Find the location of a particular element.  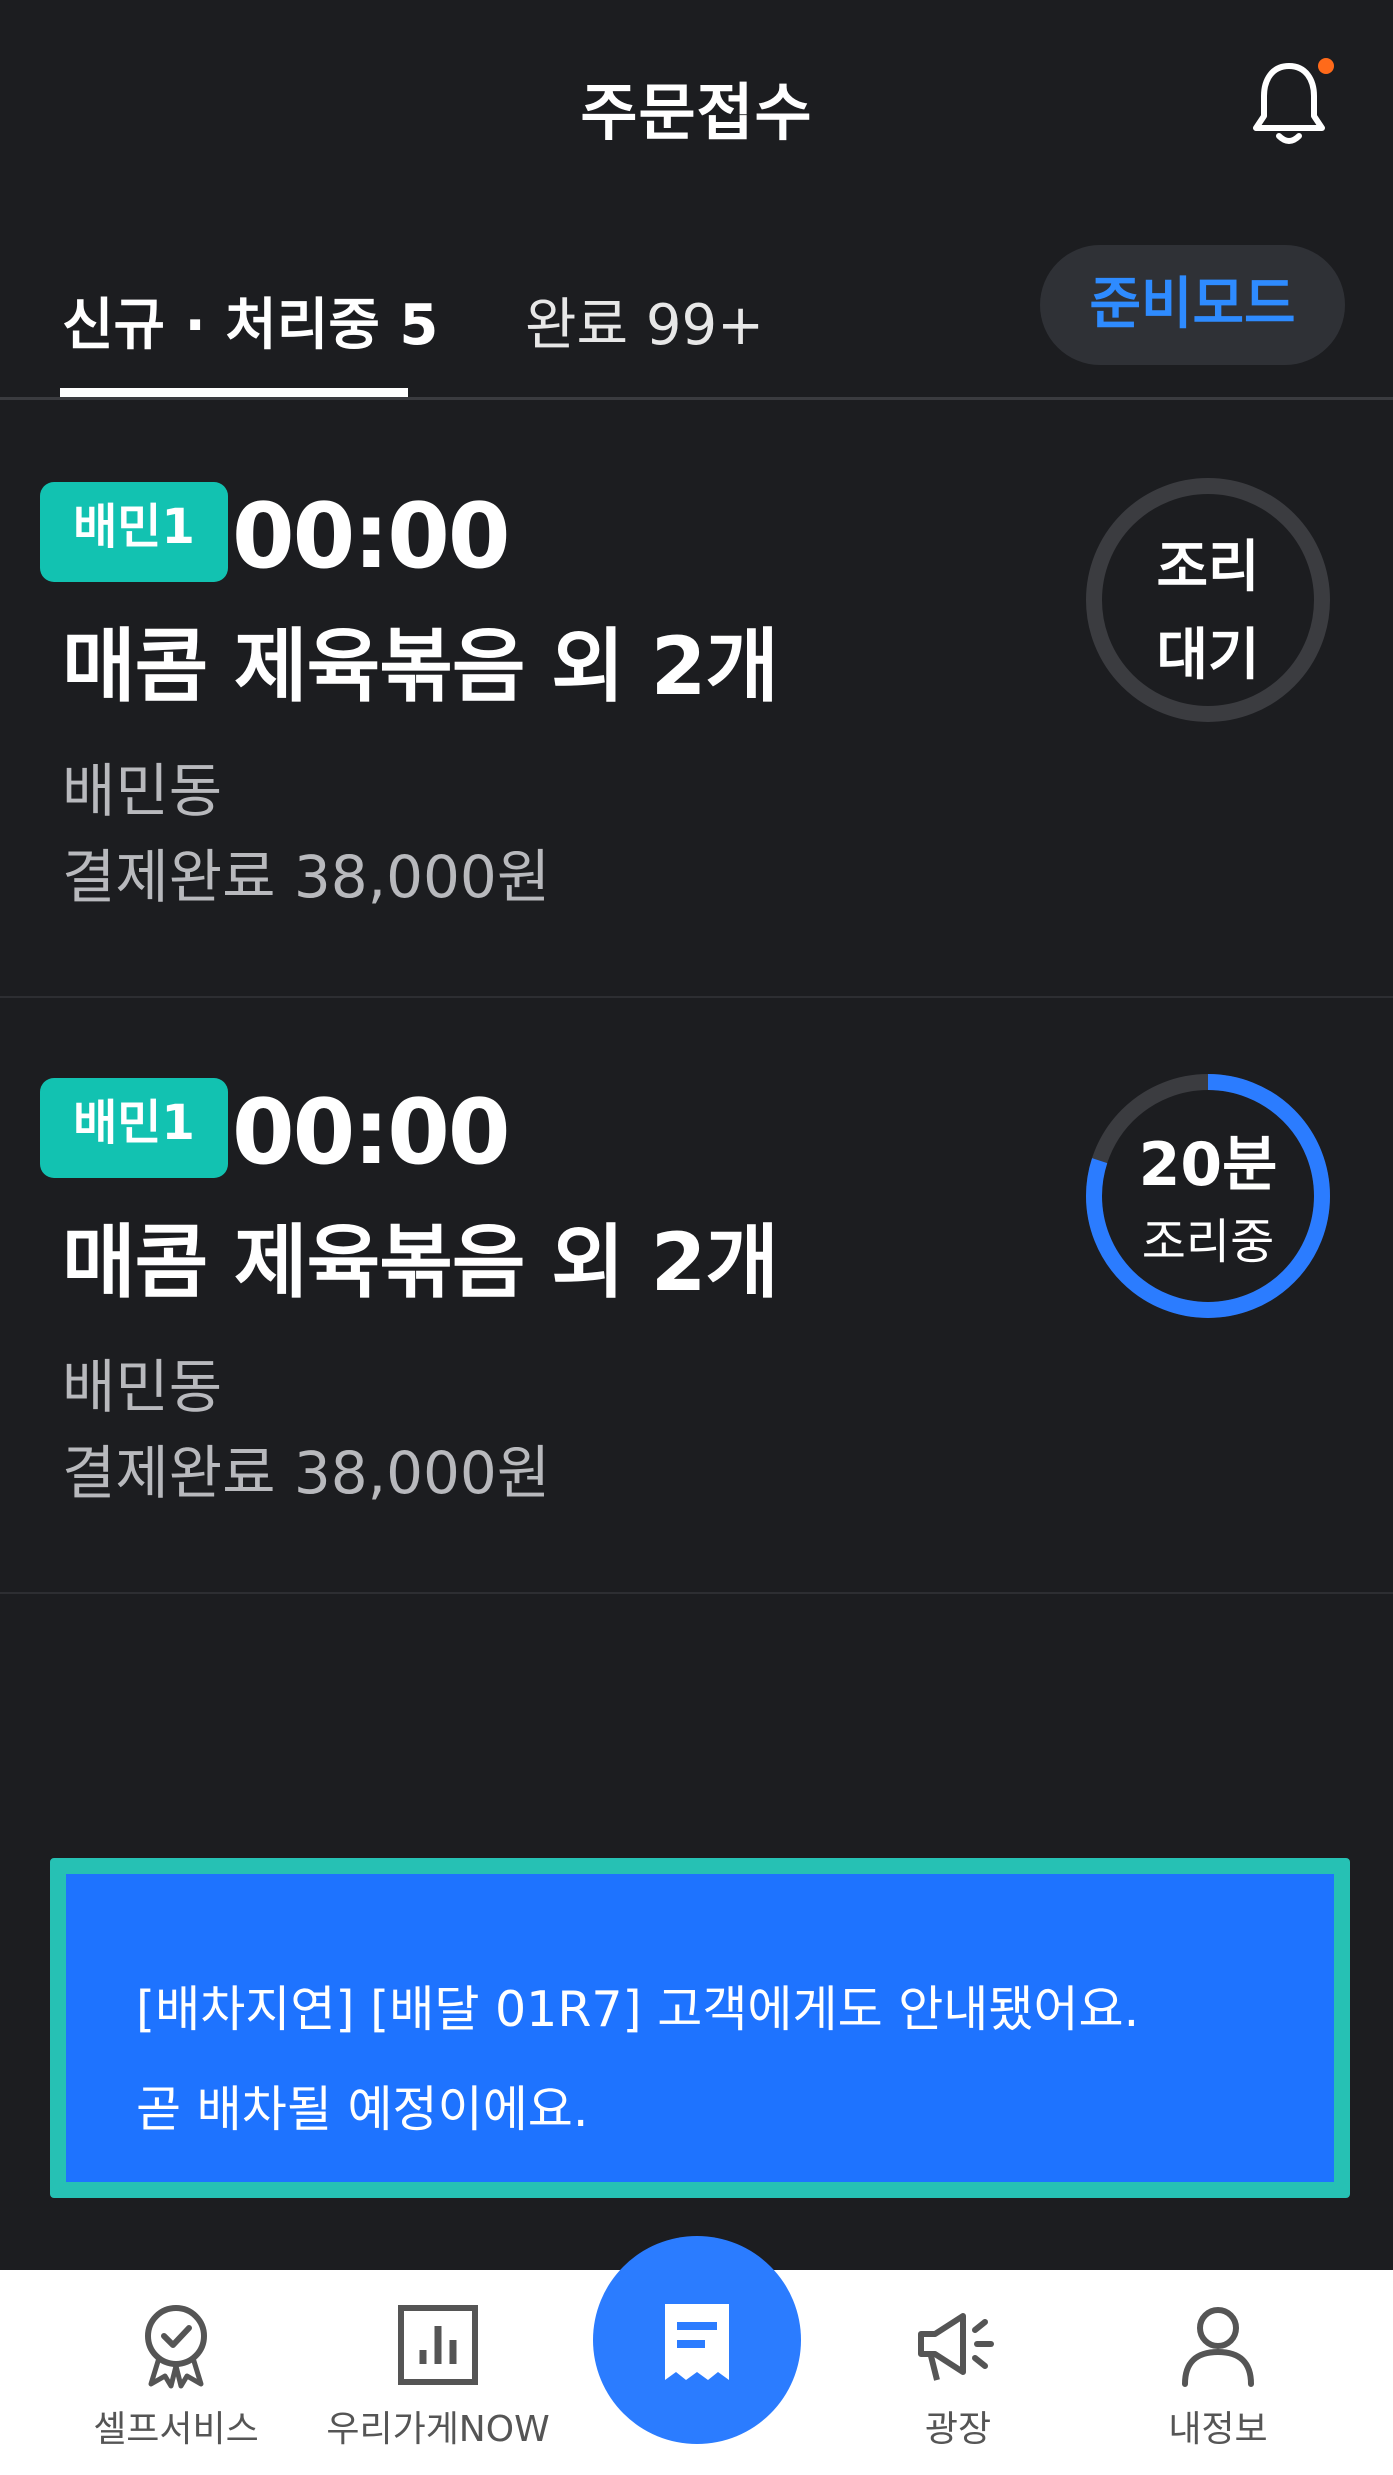

header: 주문접수 is located at coordinates (696, 105).